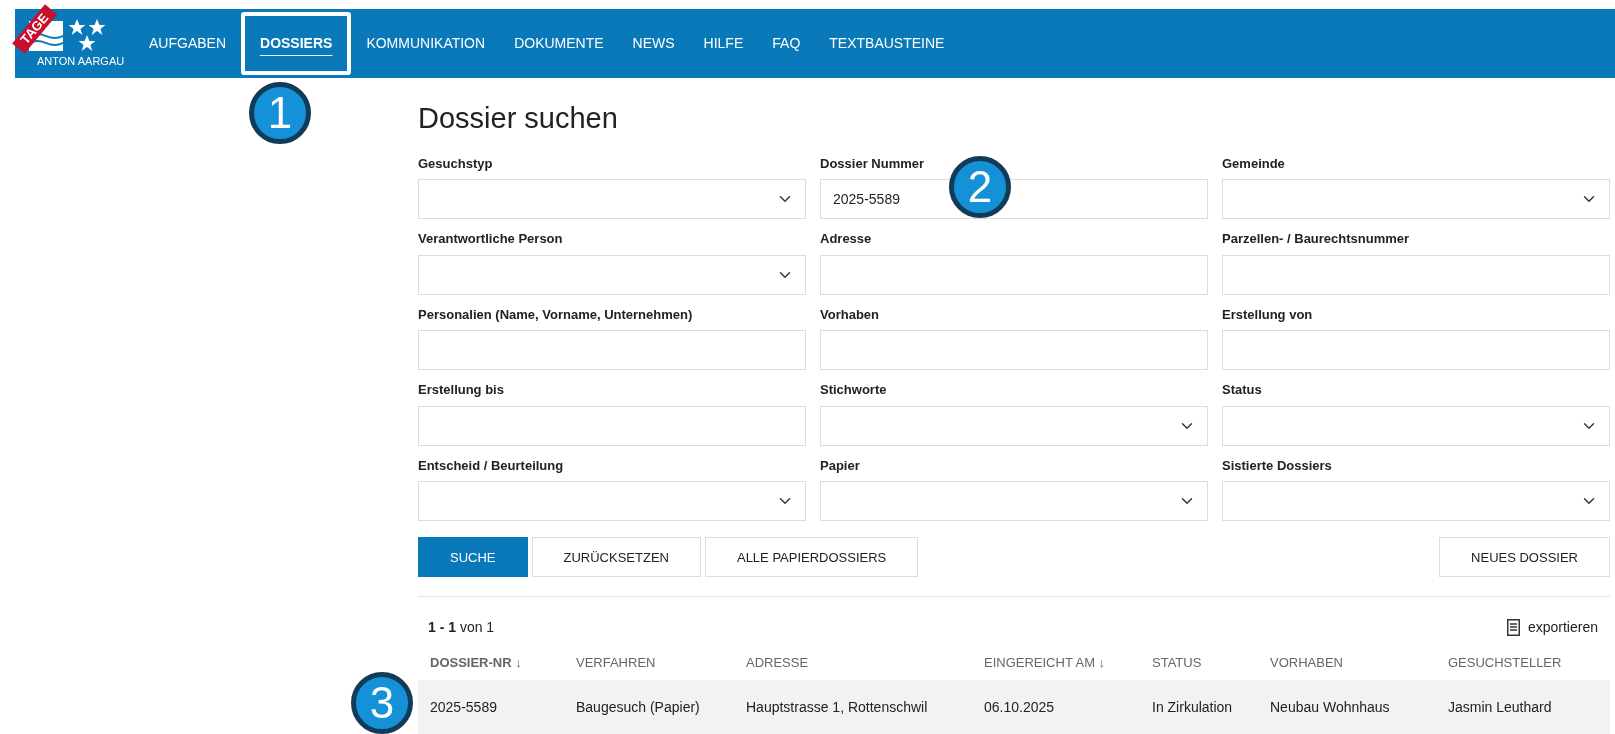  What do you see at coordinates (850, 314) in the screenshot?
I see `field-label: Vorhaben` at bounding box center [850, 314].